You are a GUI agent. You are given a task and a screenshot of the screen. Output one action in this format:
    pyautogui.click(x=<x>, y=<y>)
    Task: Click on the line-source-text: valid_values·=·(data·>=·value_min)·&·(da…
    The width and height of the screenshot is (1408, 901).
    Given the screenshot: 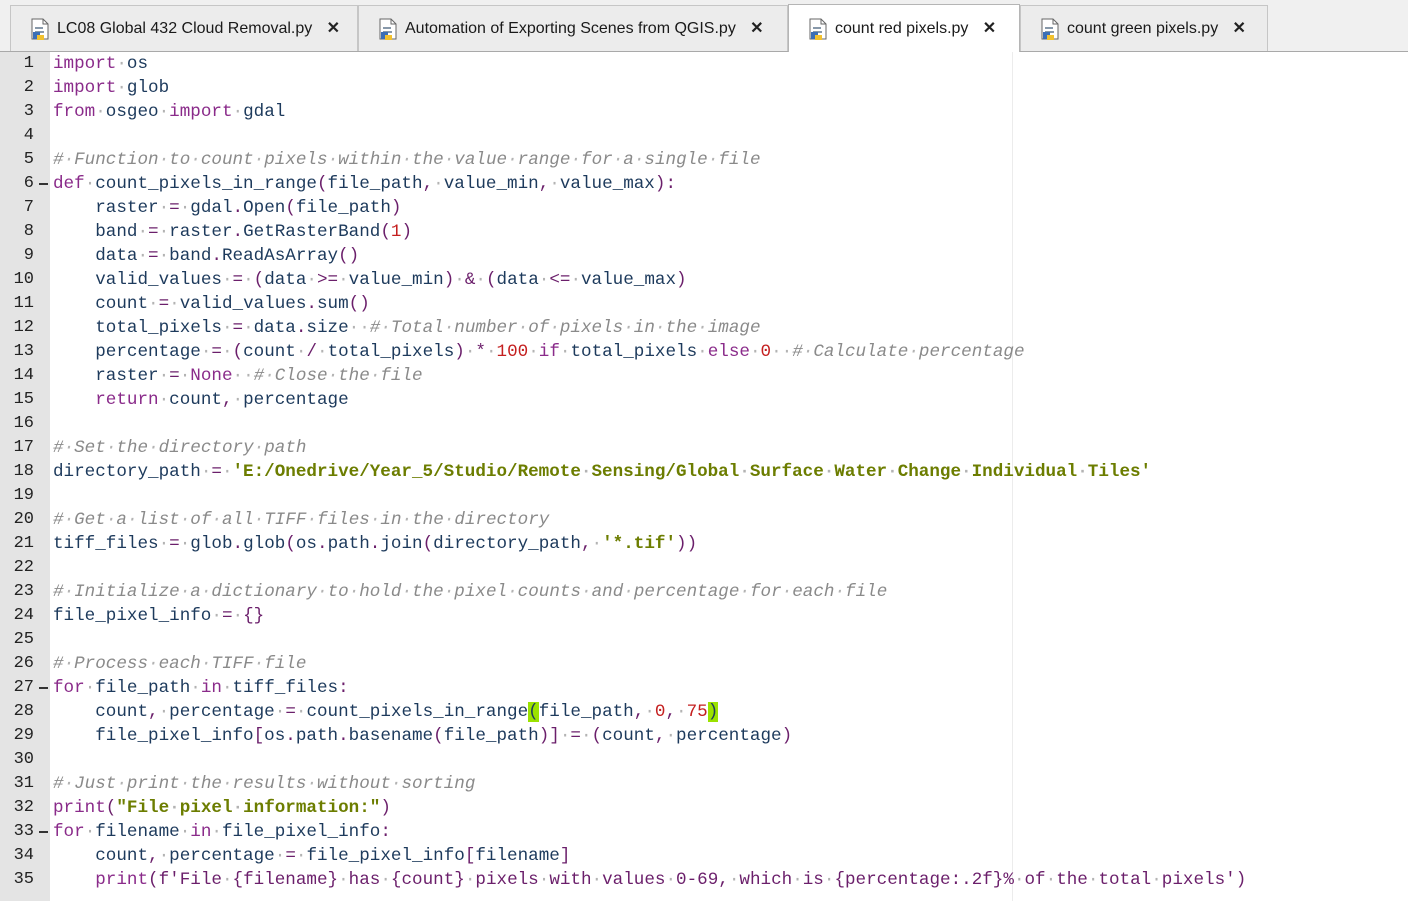 What is the action you would take?
    pyautogui.click(x=391, y=280)
    